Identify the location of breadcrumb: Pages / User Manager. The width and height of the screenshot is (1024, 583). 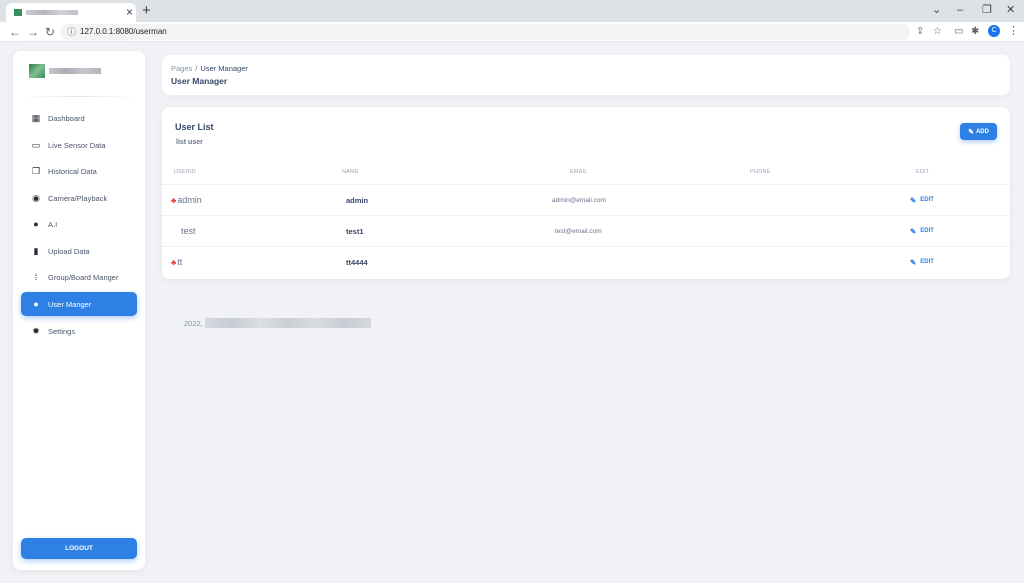
(209, 68).